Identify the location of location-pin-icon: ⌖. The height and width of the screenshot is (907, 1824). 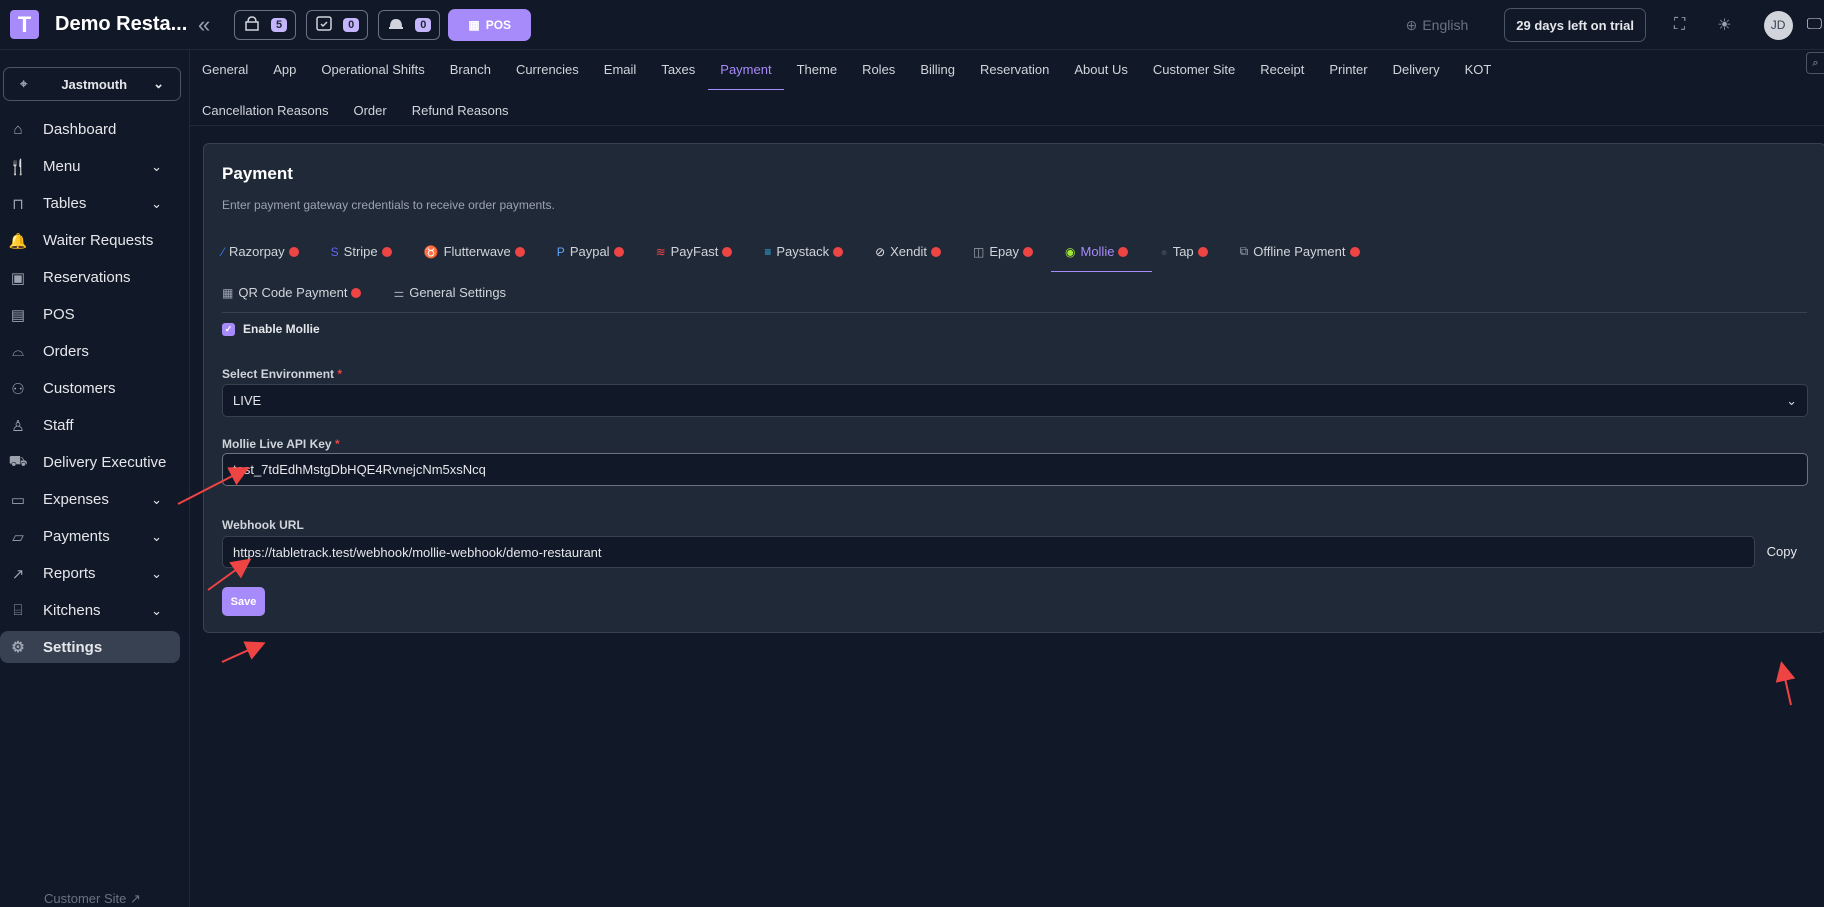
(24, 83).